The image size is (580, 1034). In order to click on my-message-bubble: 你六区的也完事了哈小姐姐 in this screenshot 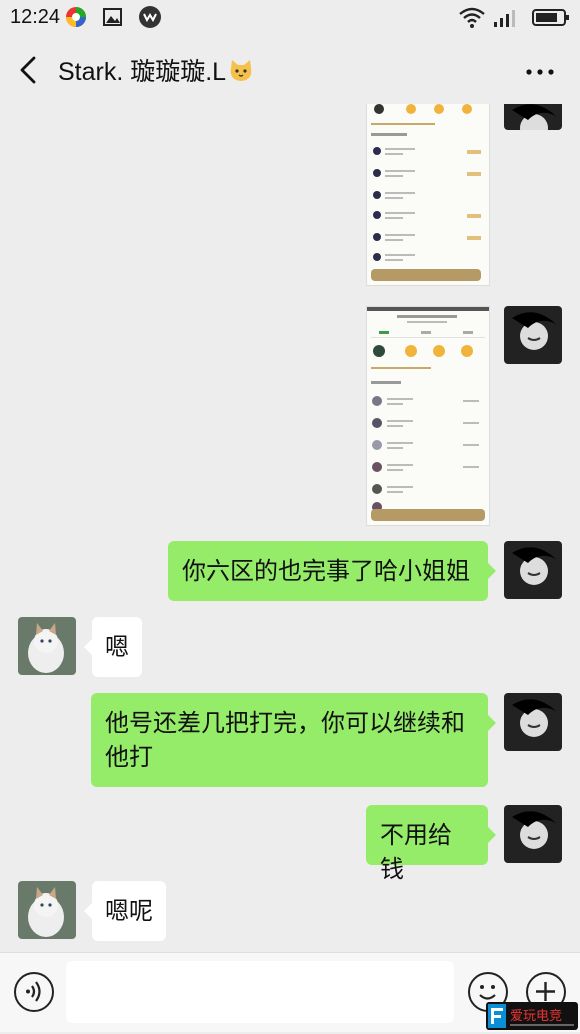, I will do `click(328, 571)`.